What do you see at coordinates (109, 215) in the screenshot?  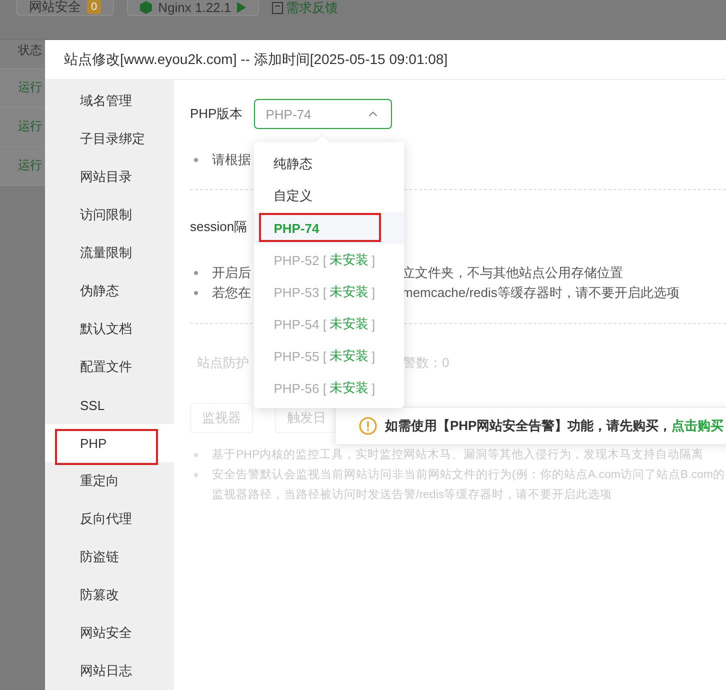 I see `sidebar-item: 访问限制` at bounding box center [109, 215].